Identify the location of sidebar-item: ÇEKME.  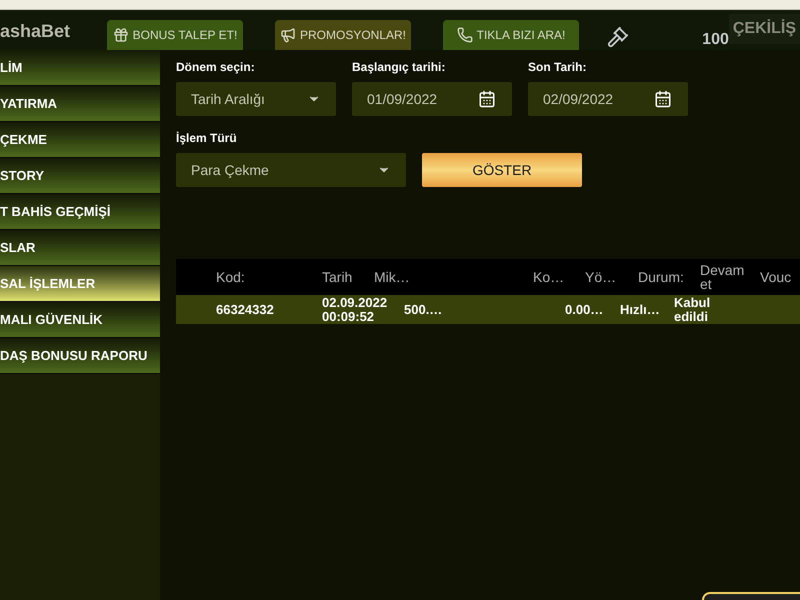
(80, 140).